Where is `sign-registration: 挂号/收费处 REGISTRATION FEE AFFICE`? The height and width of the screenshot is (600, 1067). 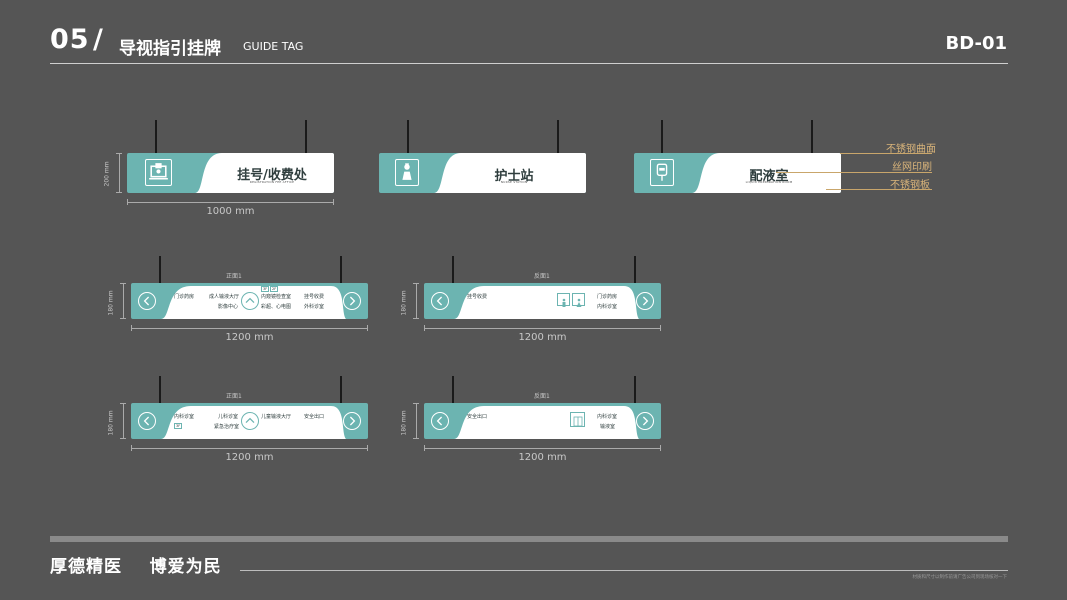 sign-registration: 挂号/收费处 REGISTRATION FEE AFFICE is located at coordinates (230, 173).